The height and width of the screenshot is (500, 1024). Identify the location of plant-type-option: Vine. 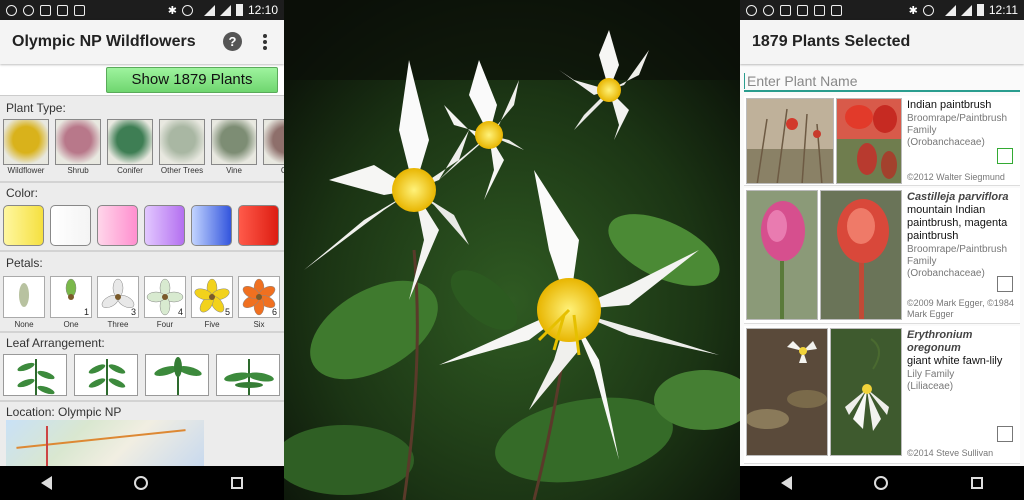
(234, 147).